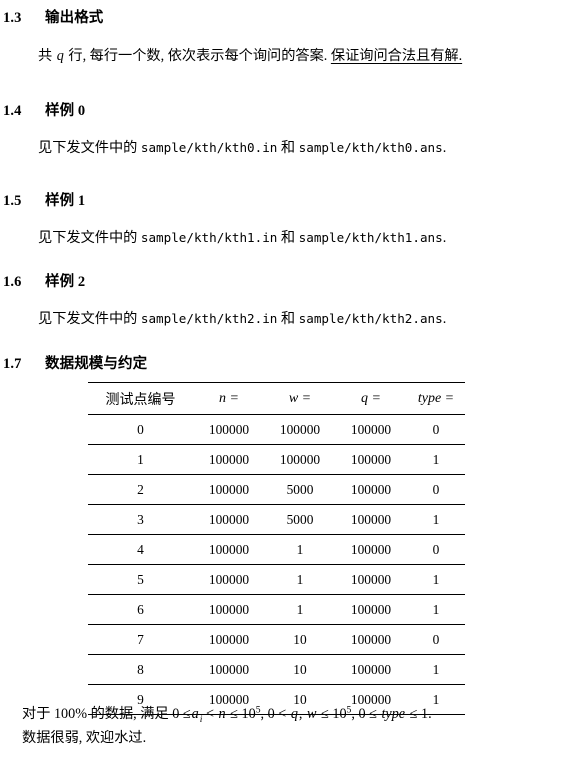 This screenshot has width=566, height=774. I want to click on expr-p3: ≤ 10, so click(243, 714).